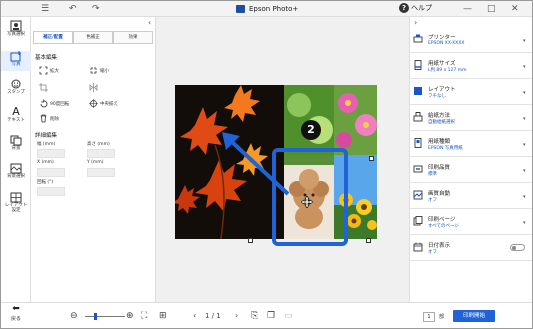 This screenshot has width=533, height=329. What do you see at coordinates (93, 87) in the screenshot?
I see `flip-button` at bounding box center [93, 87].